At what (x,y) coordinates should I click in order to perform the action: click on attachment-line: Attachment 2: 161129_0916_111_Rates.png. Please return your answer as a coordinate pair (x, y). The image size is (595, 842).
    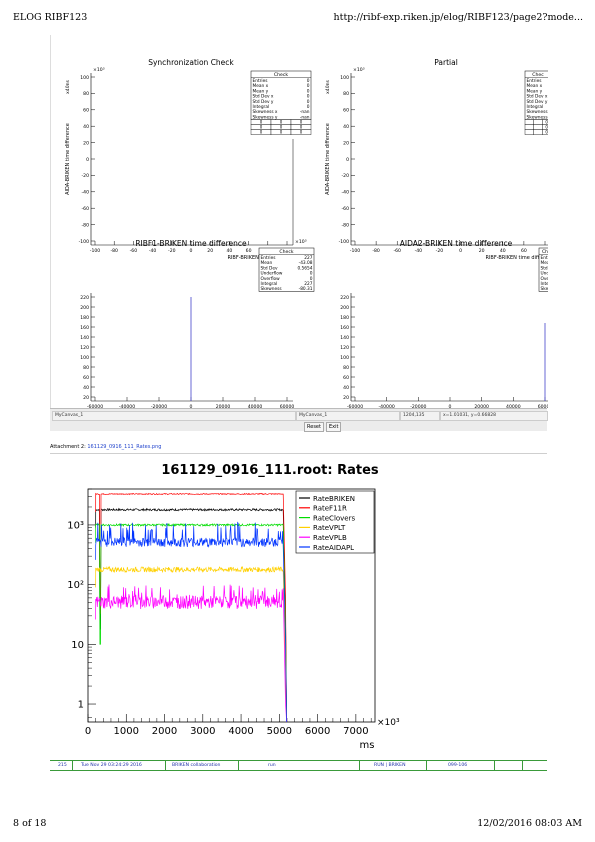
    Looking at the image, I should click on (105, 447).